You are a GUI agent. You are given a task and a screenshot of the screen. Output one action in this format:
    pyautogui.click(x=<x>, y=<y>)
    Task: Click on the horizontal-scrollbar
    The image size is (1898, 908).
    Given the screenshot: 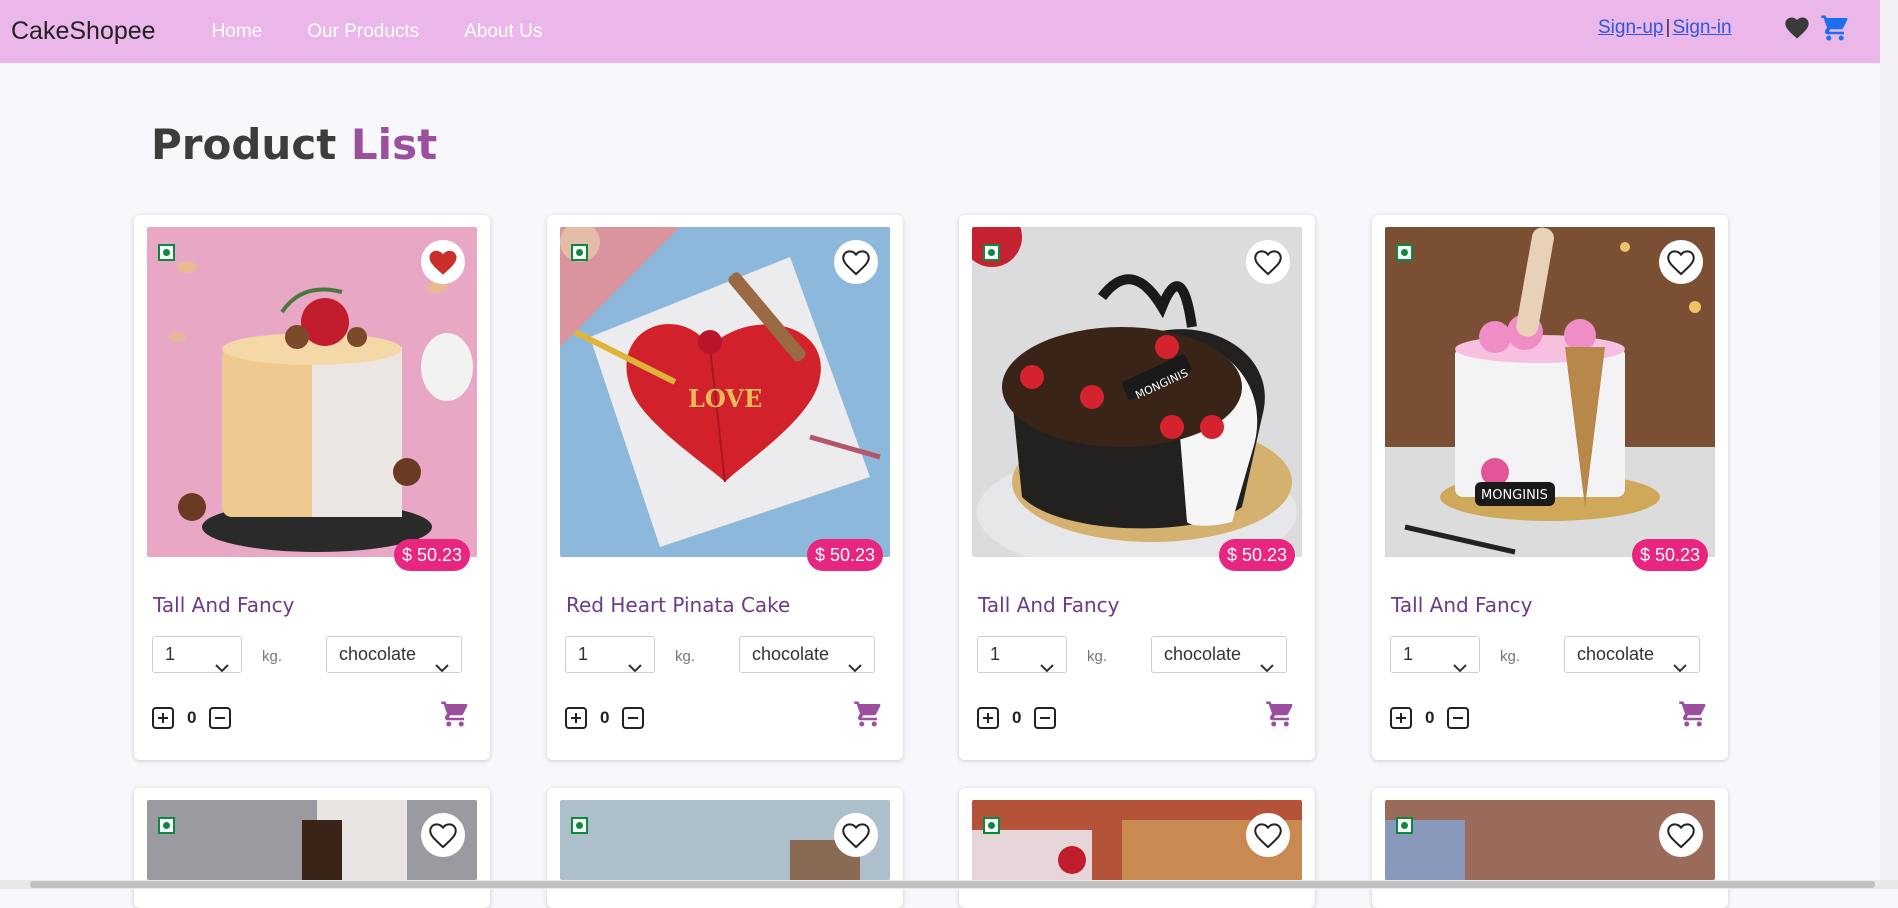 What is the action you would take?
    pyautogui.click(x=949, y=884)
    